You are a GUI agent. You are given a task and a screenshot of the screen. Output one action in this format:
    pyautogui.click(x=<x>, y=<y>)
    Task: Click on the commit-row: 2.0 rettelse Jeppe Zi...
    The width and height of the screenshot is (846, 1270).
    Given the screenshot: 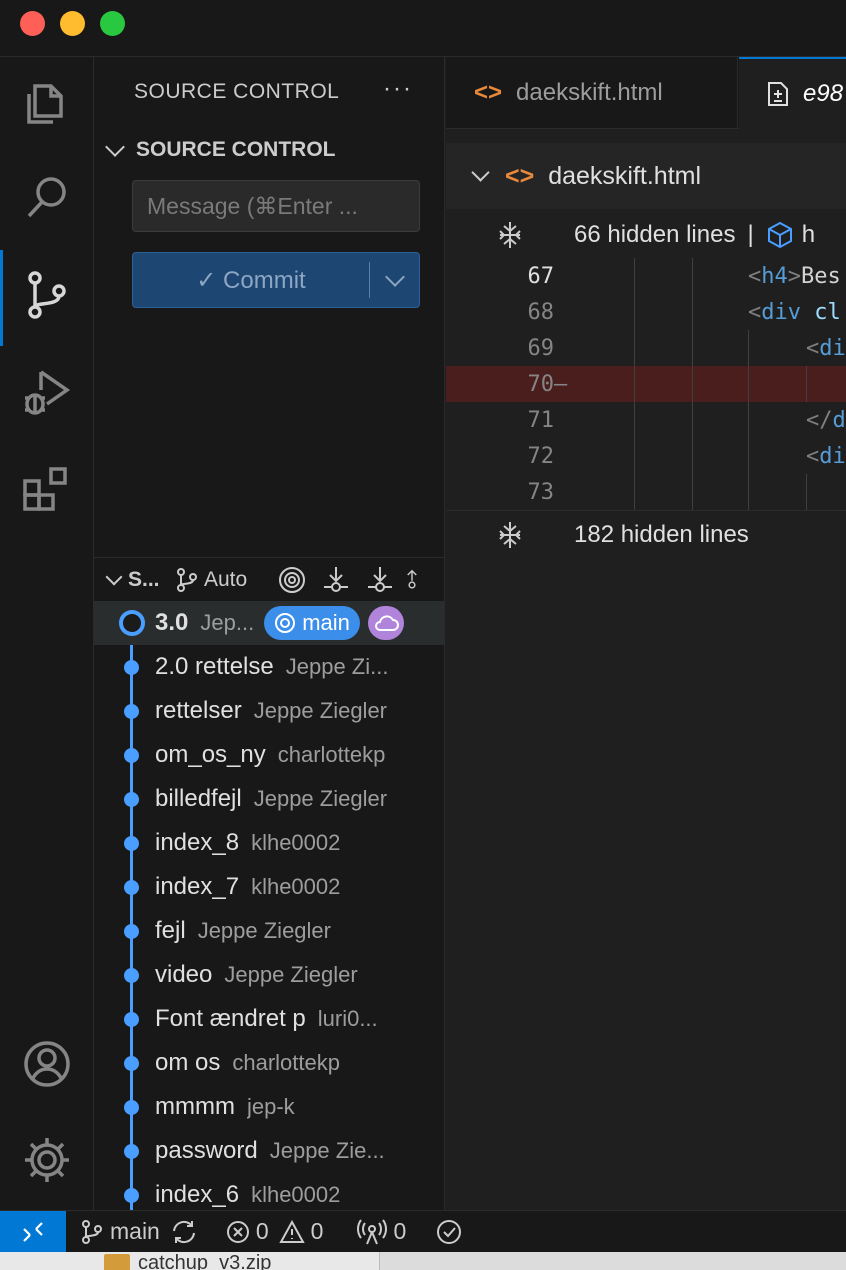 What is the action you would take?
    pyautogui.click(x=269, y=667)
    